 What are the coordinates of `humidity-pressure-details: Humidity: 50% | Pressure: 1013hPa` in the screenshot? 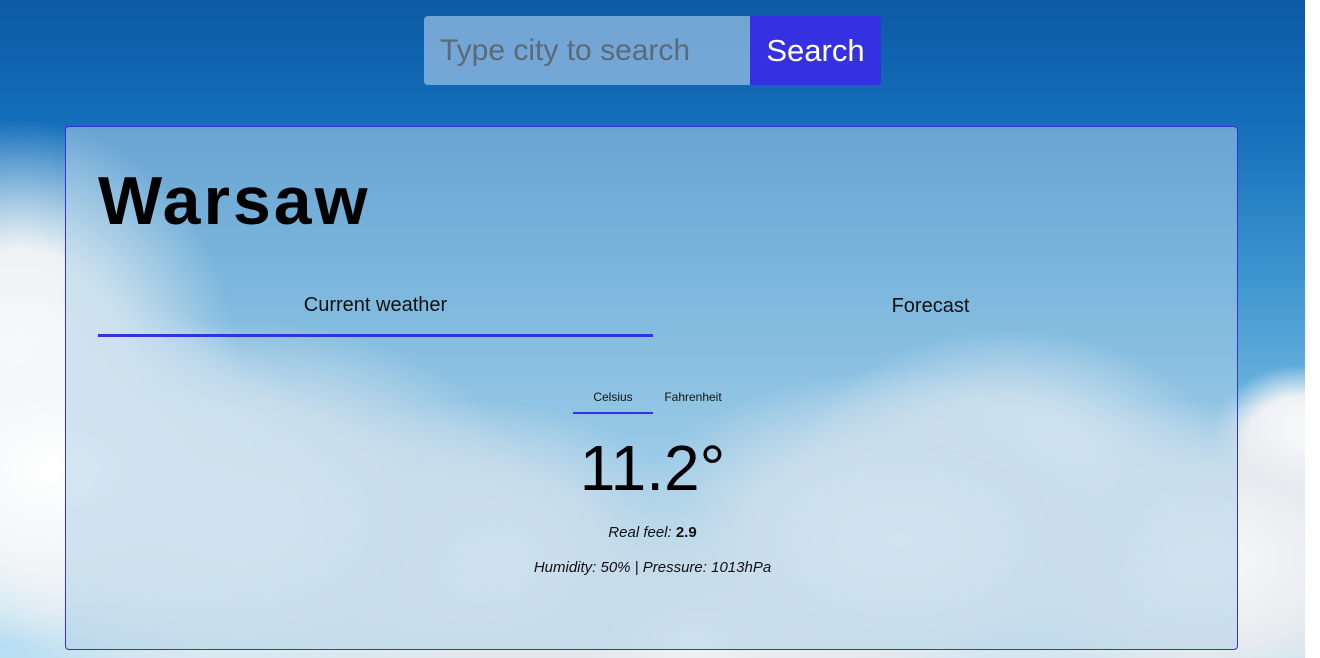 It's located at (652, 567).